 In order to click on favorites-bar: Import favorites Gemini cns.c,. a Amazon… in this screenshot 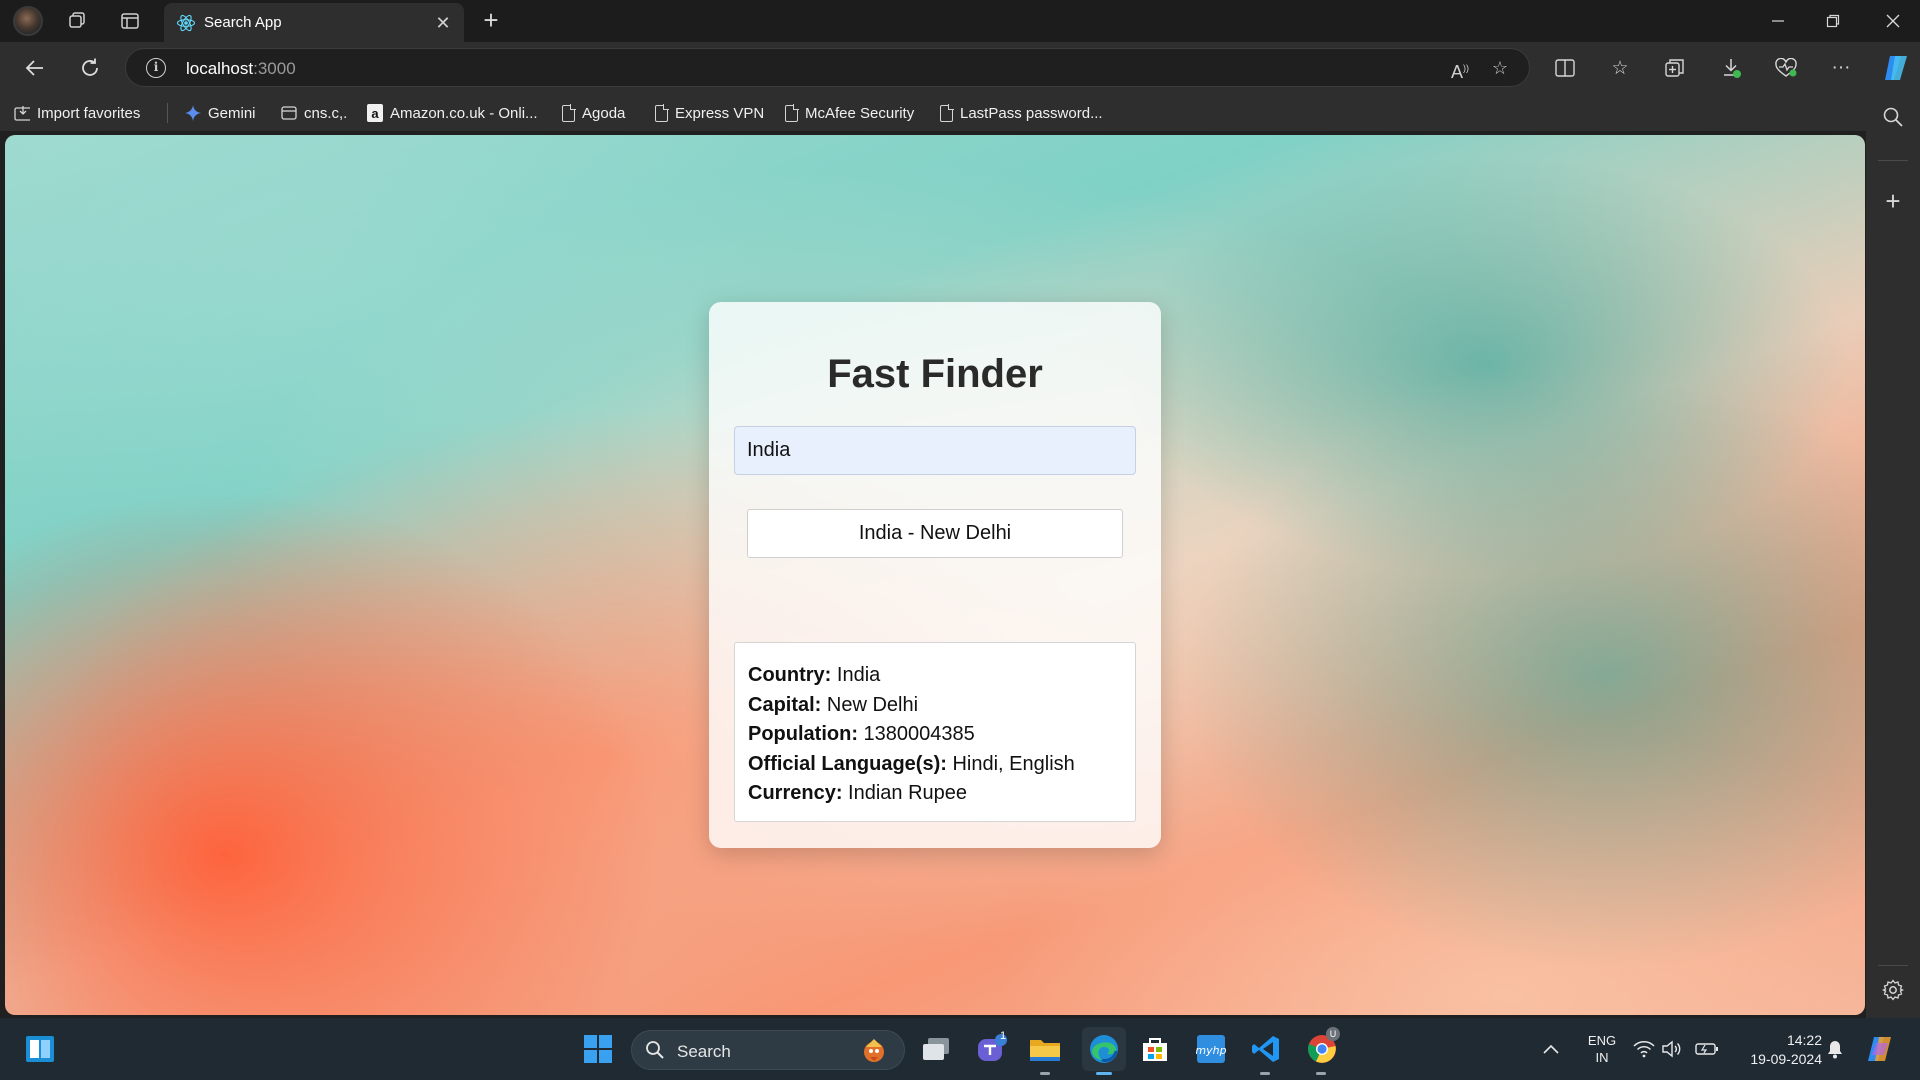, I will do `click(940, 112)`.